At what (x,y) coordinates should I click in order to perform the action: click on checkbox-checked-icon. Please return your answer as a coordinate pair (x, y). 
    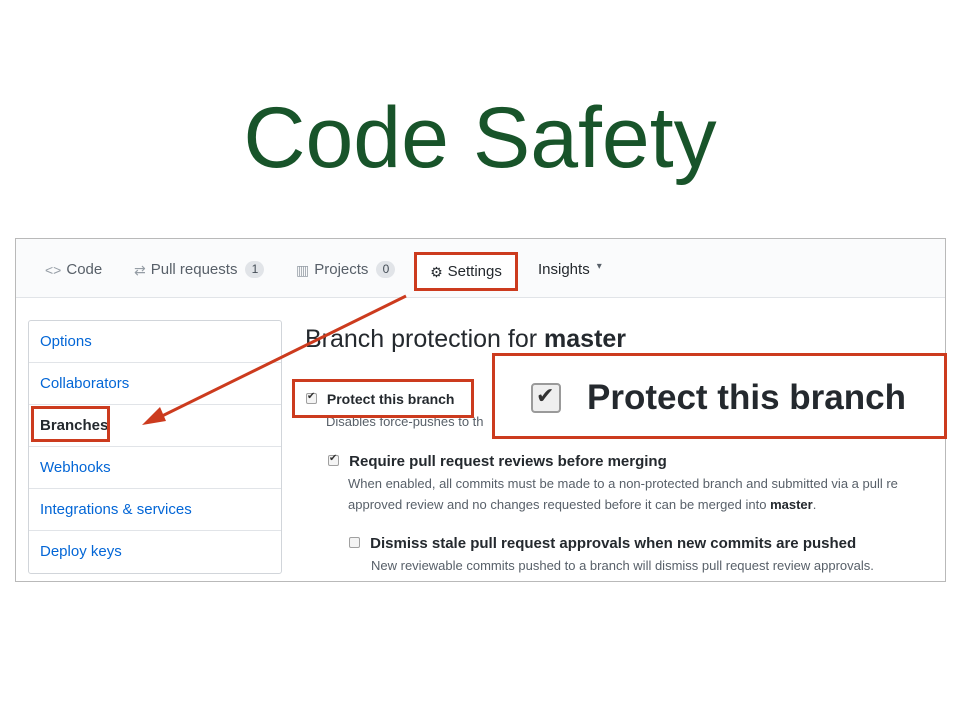
    Looking at the image, I should click on (546, 398).